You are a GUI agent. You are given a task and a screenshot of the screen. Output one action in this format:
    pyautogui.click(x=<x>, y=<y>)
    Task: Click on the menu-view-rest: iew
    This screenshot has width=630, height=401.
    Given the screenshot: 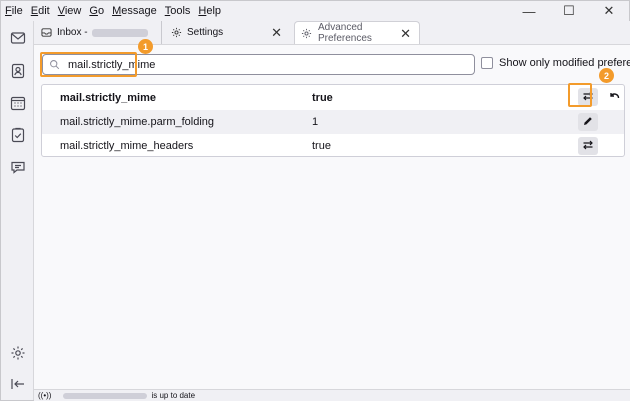 What is the action you would take?
    pyautogui.click(x=73, y=11)
    